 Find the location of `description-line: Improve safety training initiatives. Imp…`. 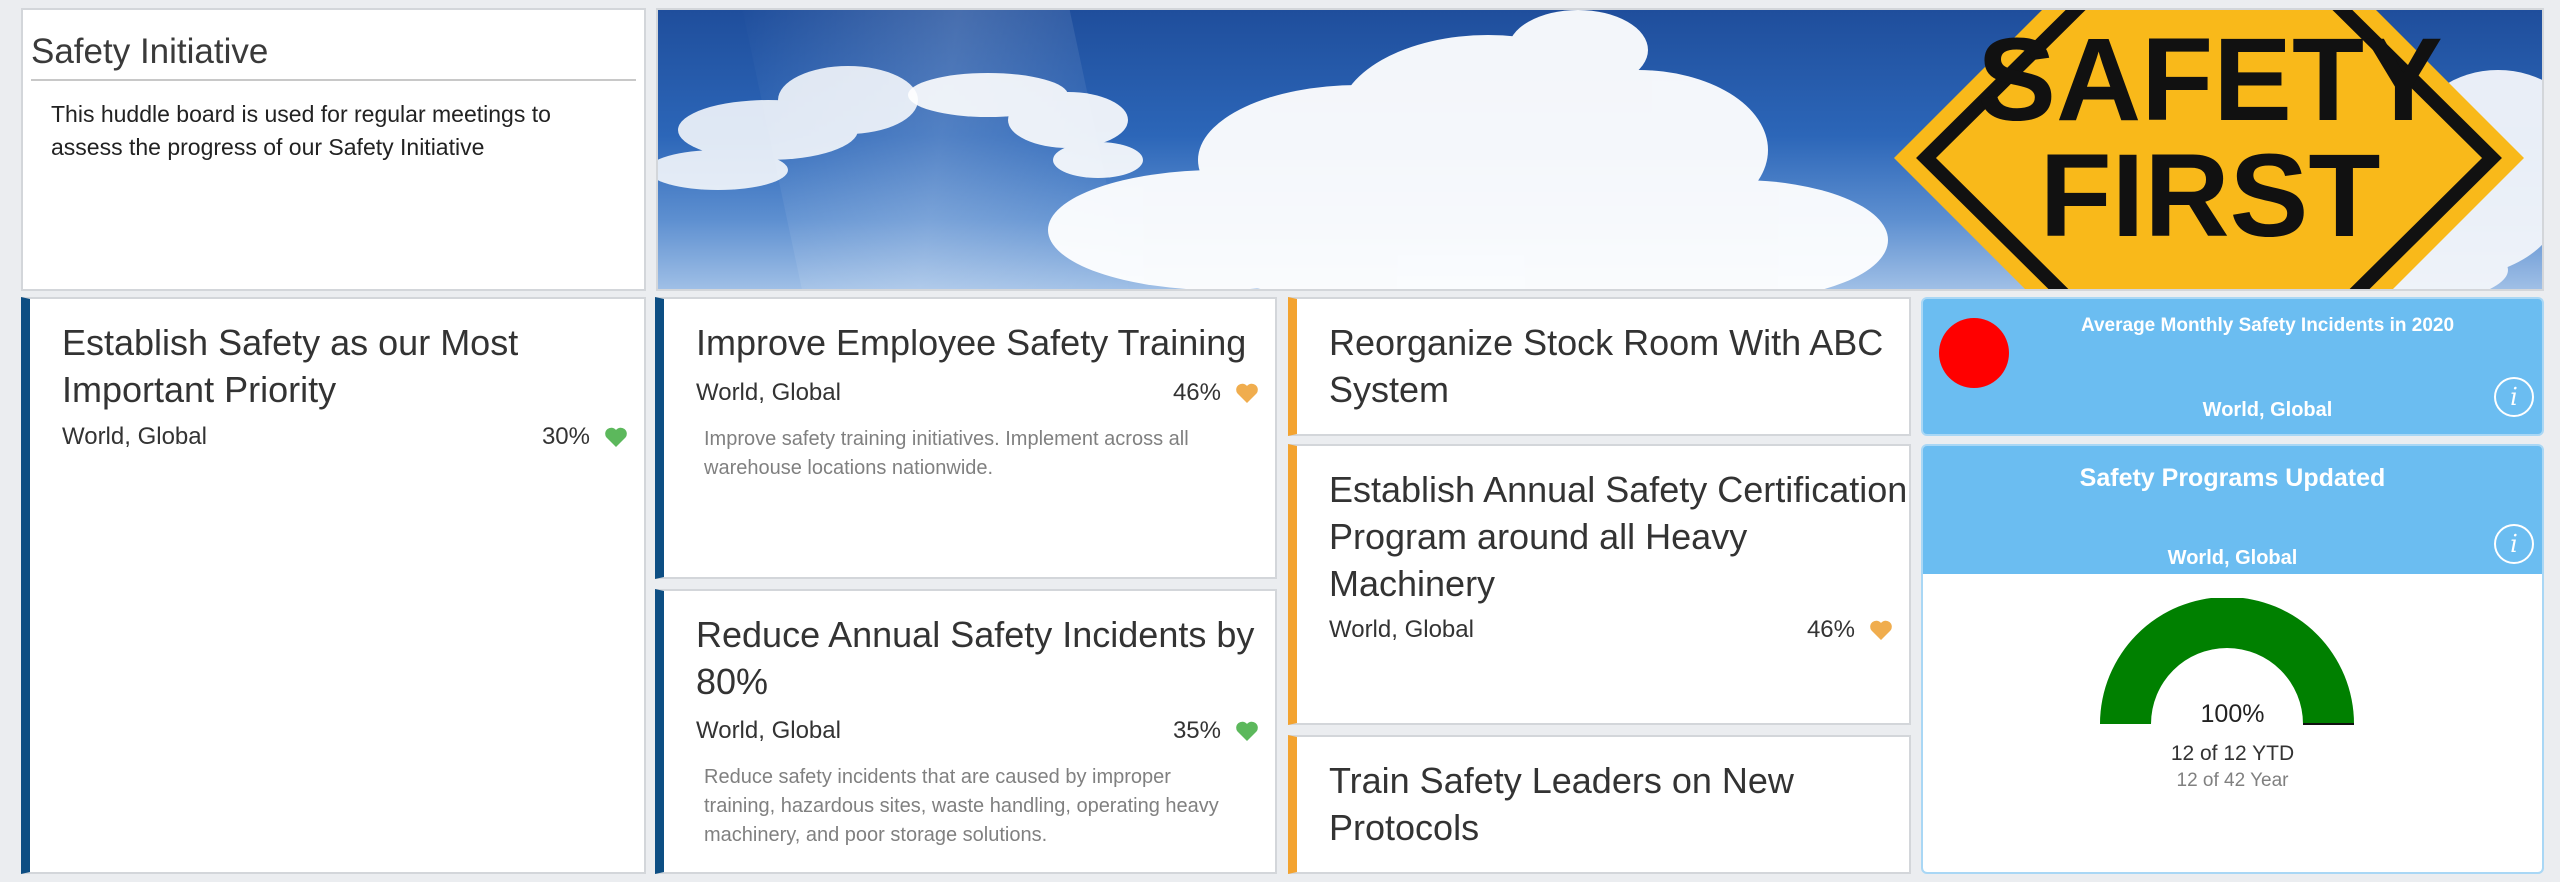

description-line: Improve safety training initiatives. Imp… is located at coordinates (946, 439).